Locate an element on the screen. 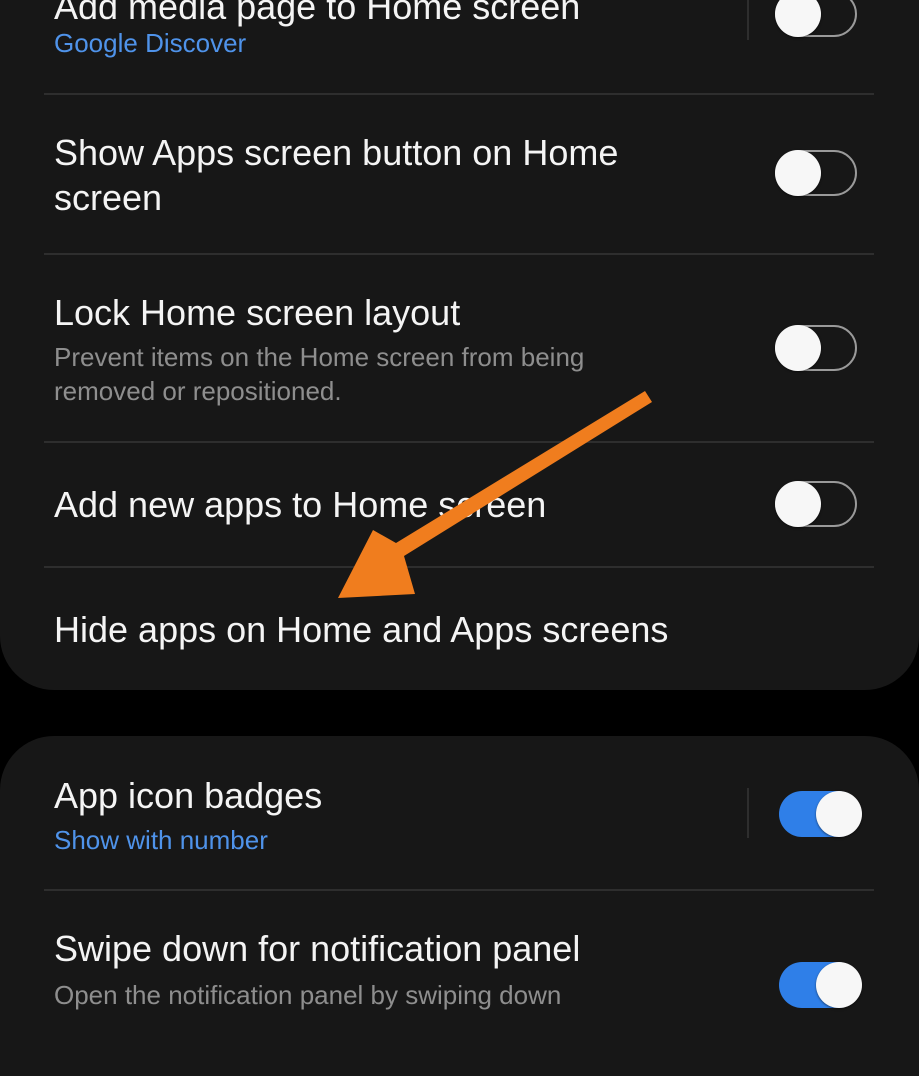 This screenshot has width=919, height=1076. app-icon-badges-toggle is located at coordinates (820, 814).